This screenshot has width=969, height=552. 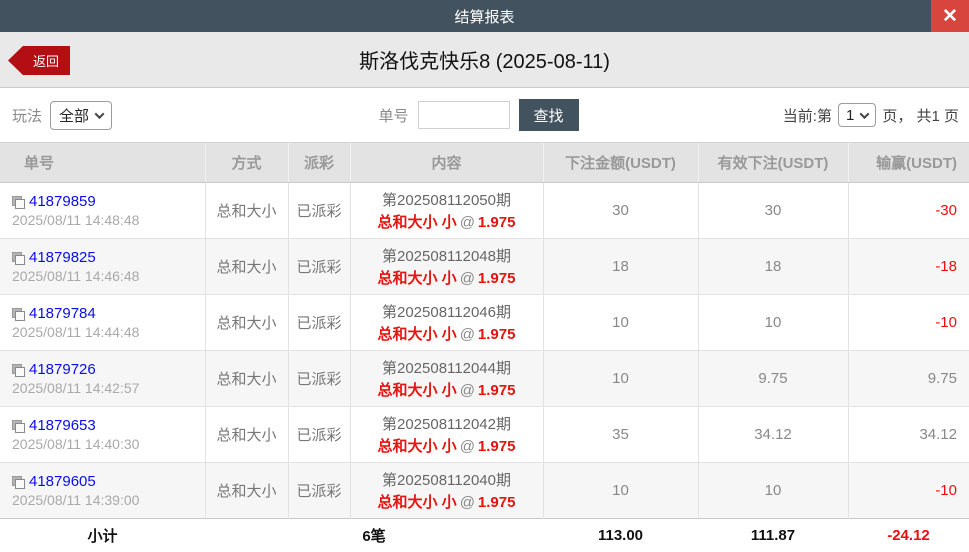 What do you see at coordinates (102, 535) in the screenshot?
I see `subtotal-label: 小计` at bounding box center [102, 535].